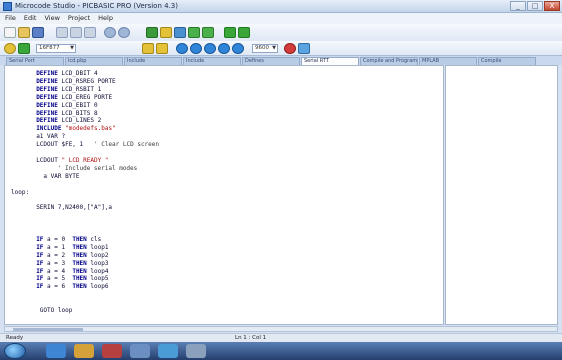  Describe the element at coordinates (518, 6) in the screenshot. I see `minimize-button: _` at that location.